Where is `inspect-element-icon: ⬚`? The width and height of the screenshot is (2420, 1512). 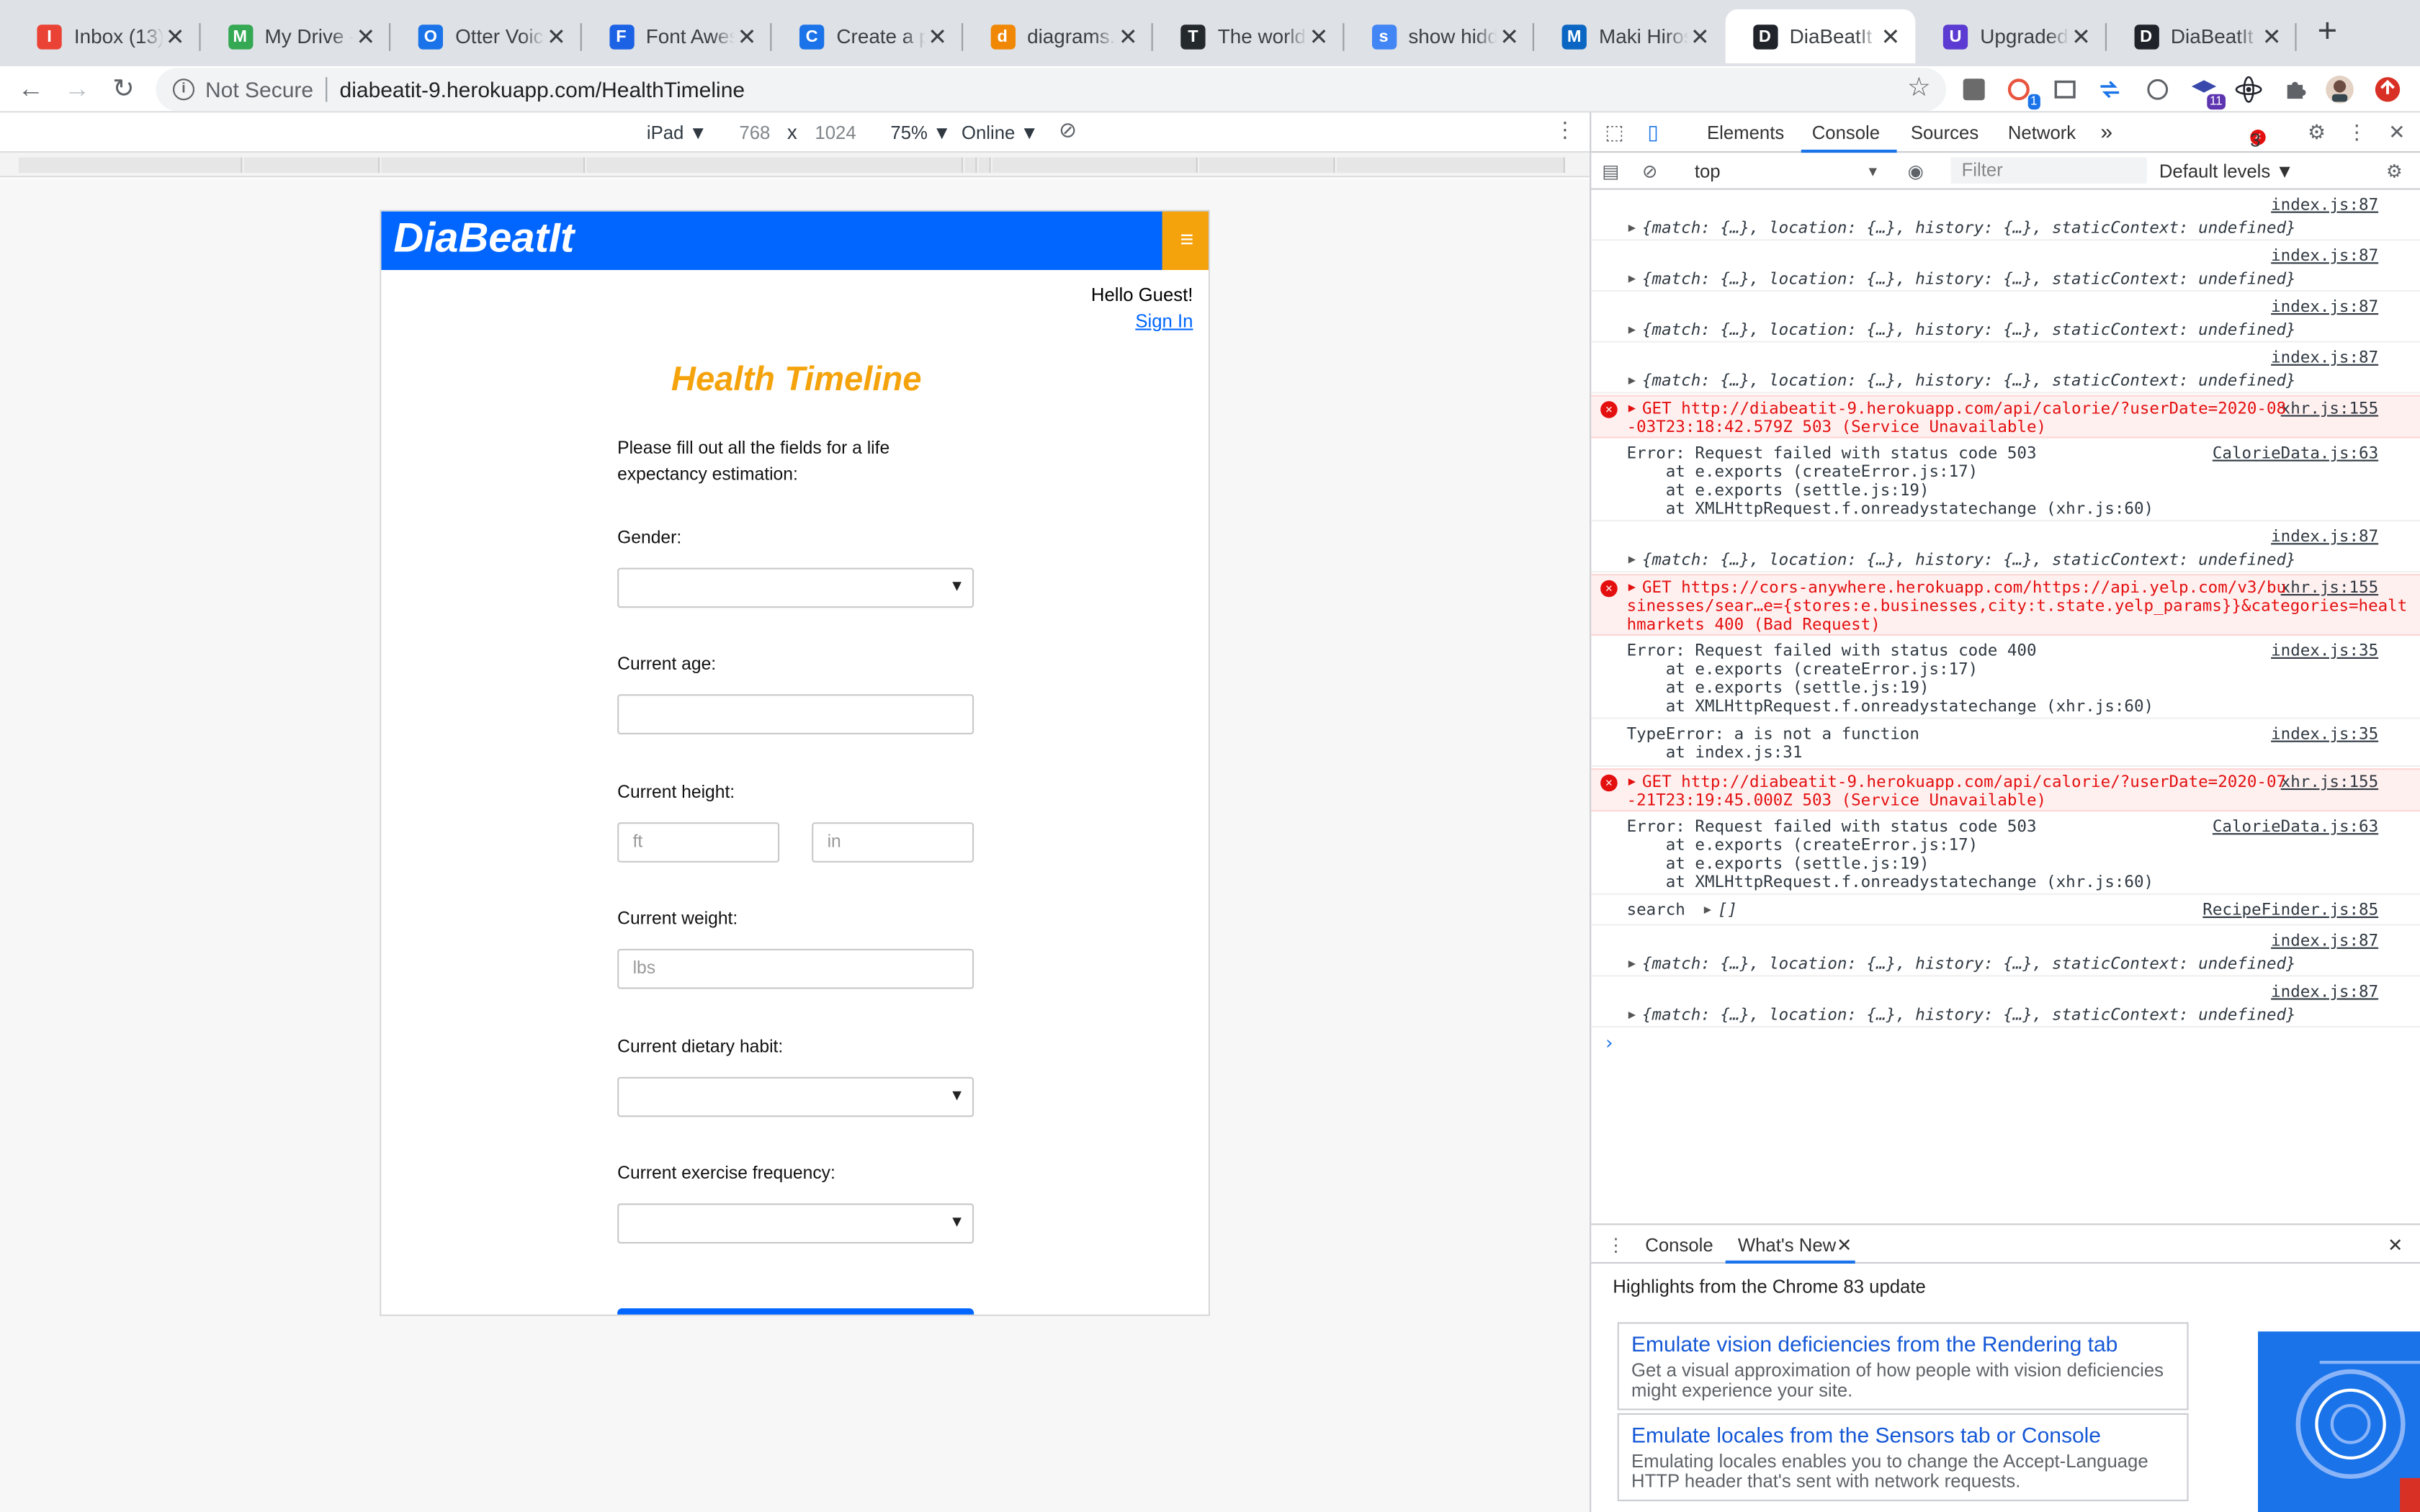
inspect-element-icon: ⬚ is located at coordinates (1614, 132).